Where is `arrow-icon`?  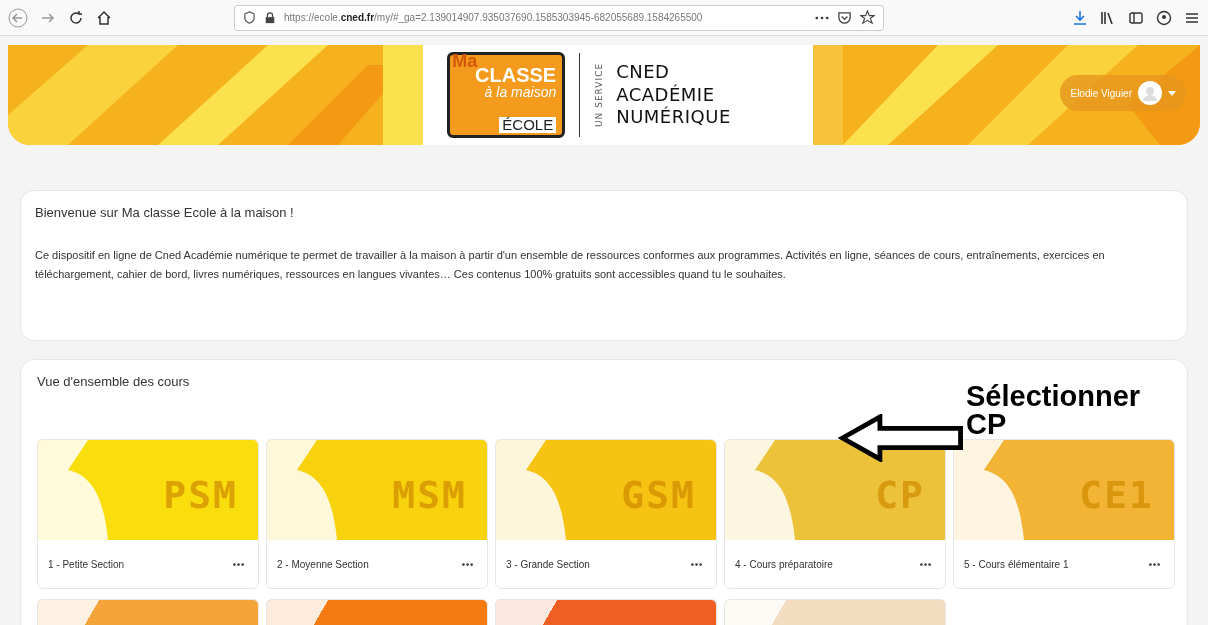
arrow-icon is located at coordinates (902, 438).